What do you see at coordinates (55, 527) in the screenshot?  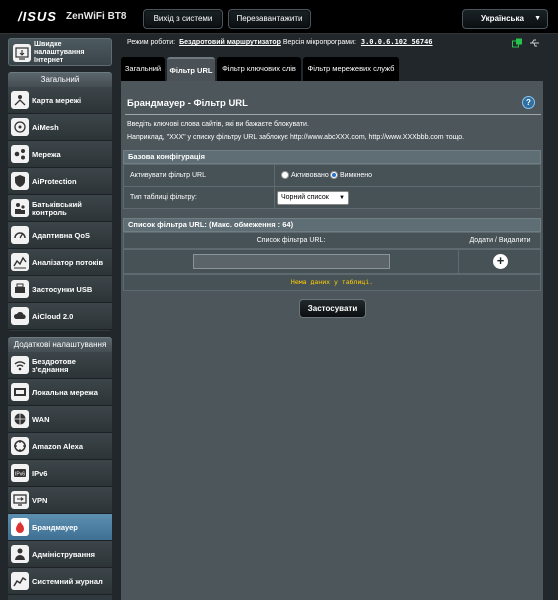 I see `sidebar-item-label: Брандмауер` at bounding box center [55, 527].